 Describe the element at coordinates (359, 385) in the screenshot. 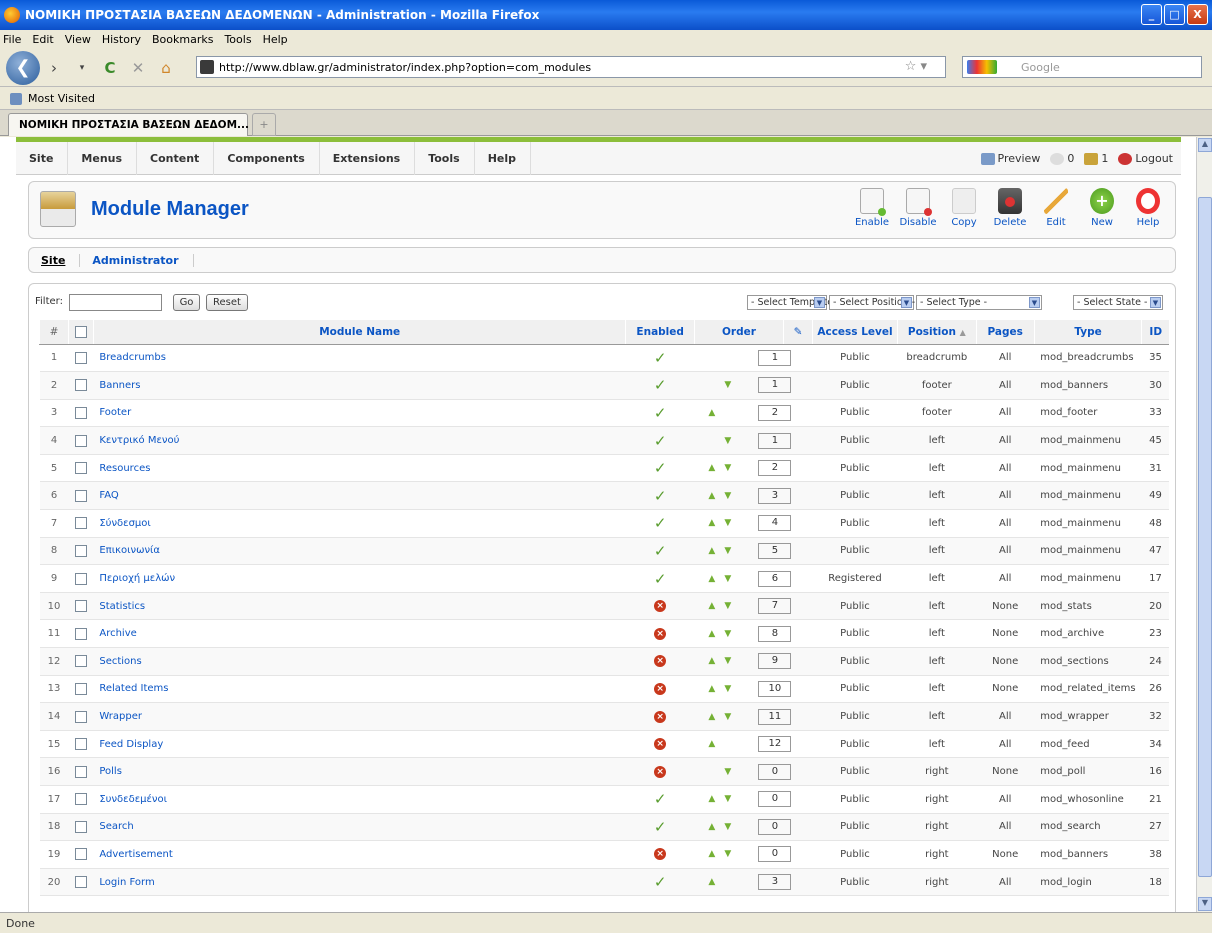

I see `module-name-link: Banners` at that location.